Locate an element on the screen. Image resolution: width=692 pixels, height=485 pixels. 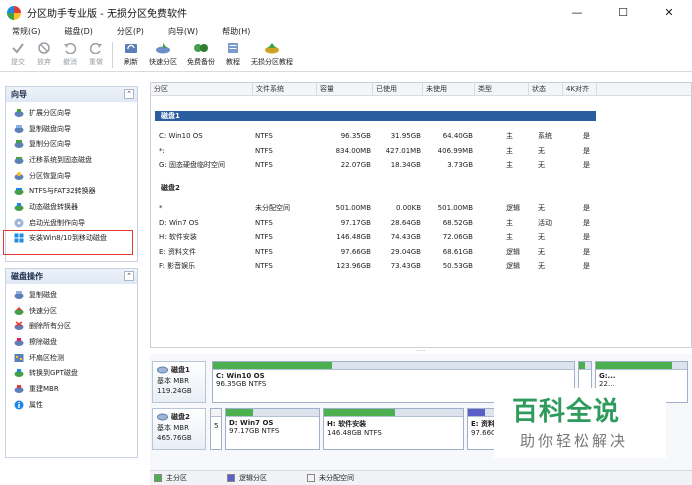
window-title: 分区助手专业版 - 无损分区免费软件 is located at coordinates (107, 14).